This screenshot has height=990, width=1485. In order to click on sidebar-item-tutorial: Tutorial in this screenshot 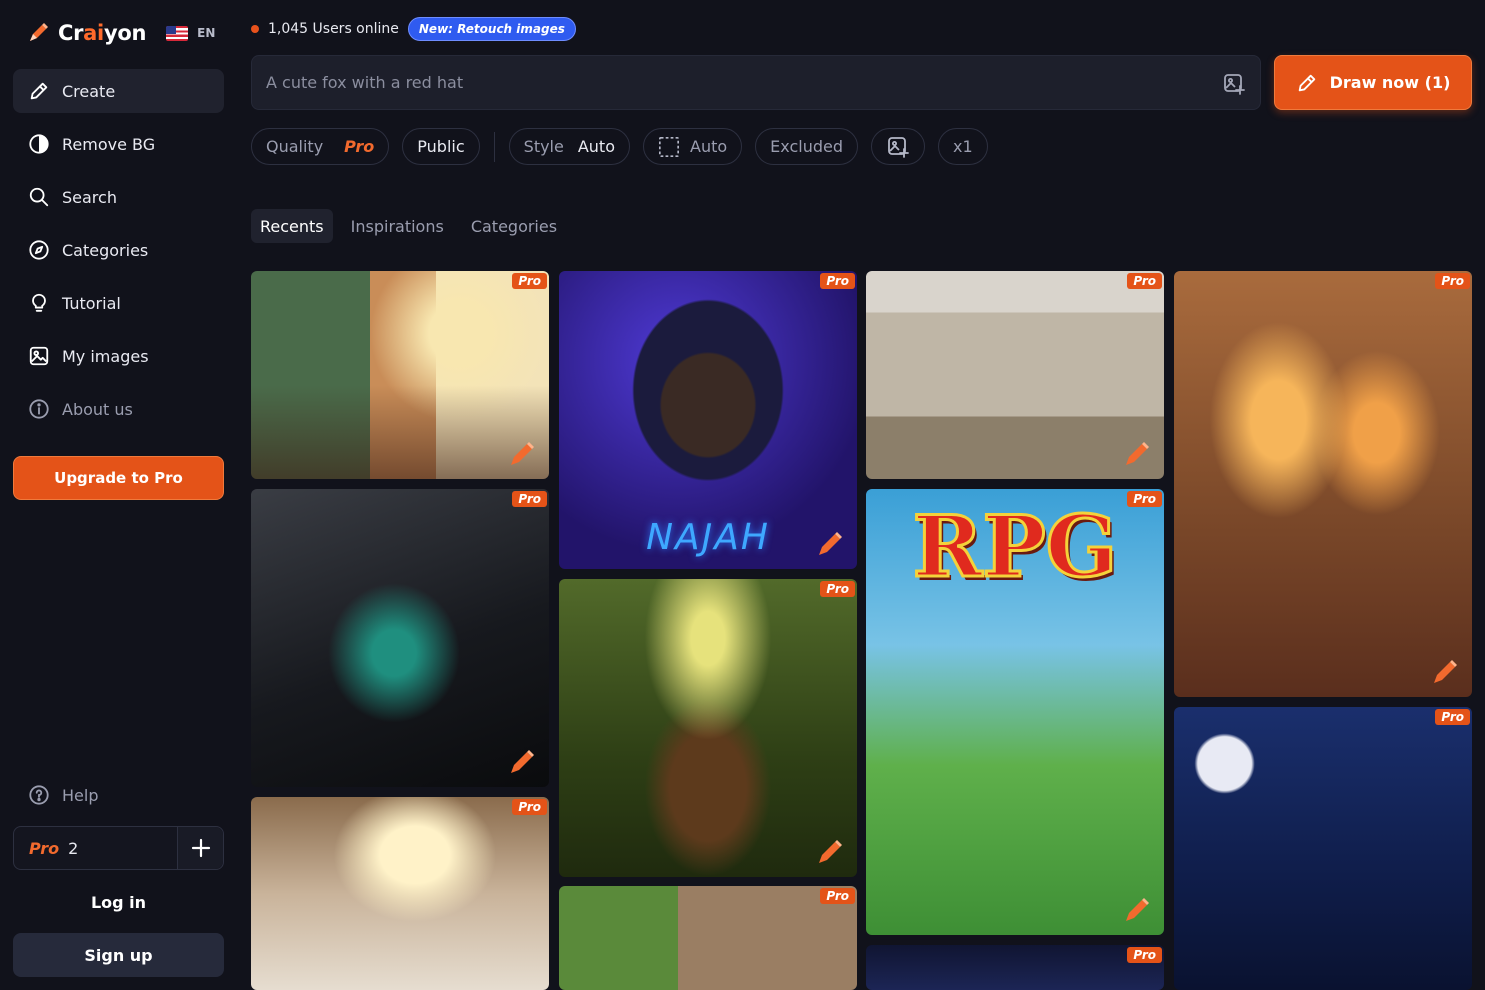, I will do `click(118, 303)`.